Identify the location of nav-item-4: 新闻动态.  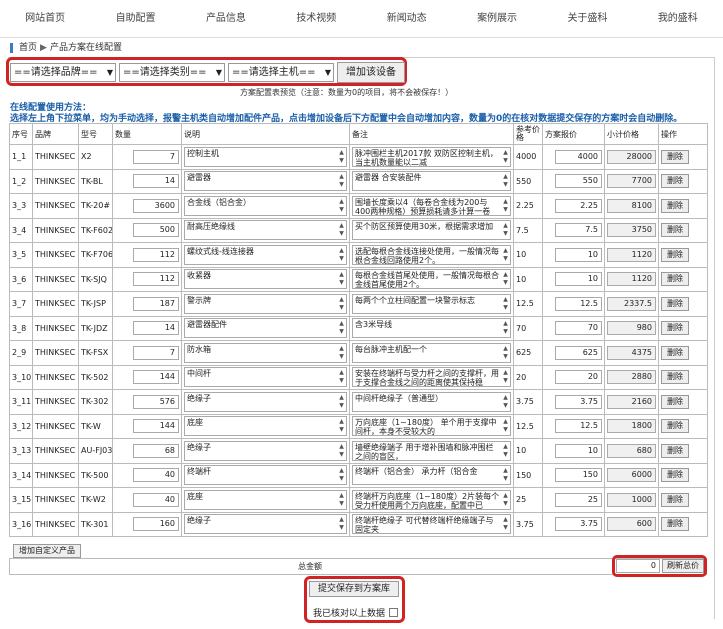
(407, 18).